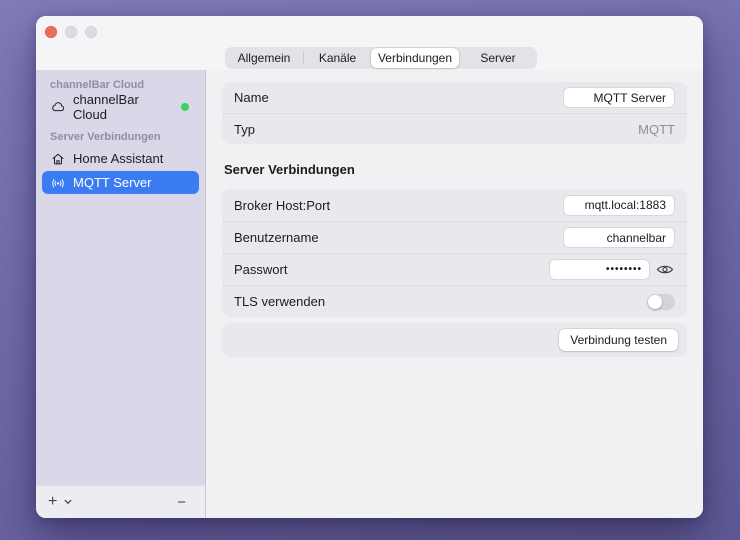 The width and height of the screenshot is (740, 540). I want to click on sidebar-item-label: MQTT Server, so click(112, 182).